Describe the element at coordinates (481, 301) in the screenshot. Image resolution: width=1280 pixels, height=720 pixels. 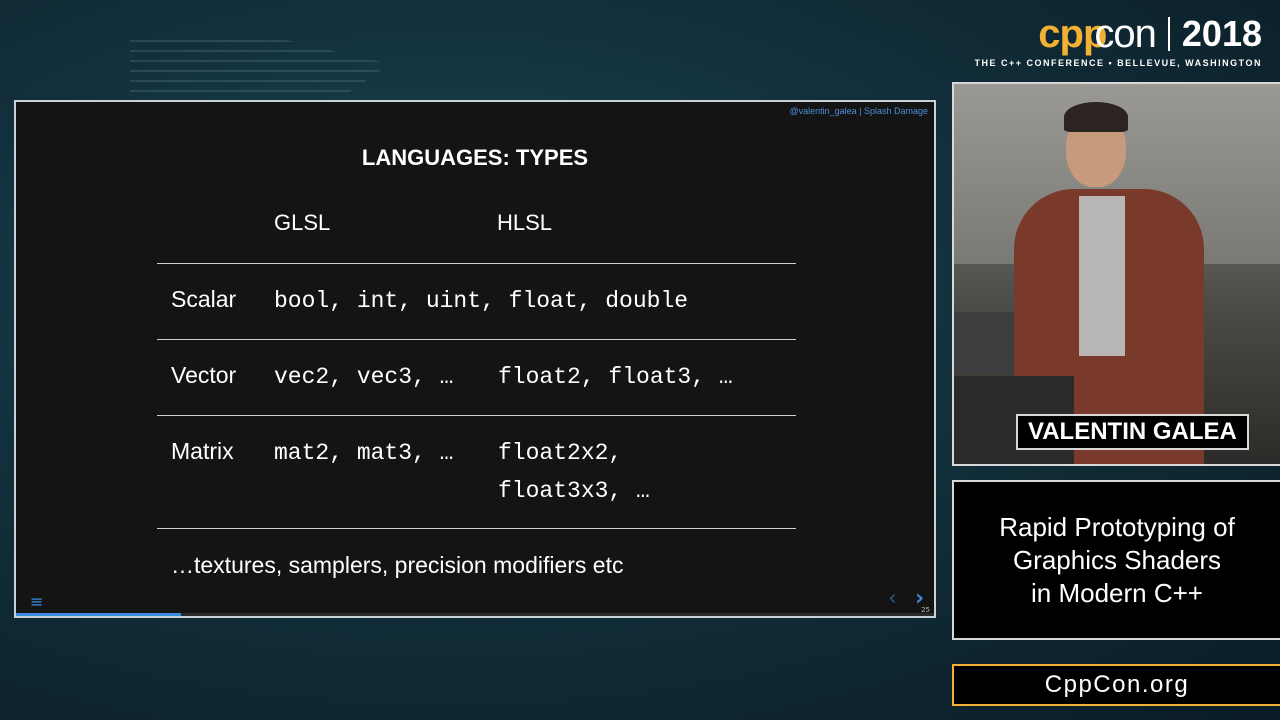
I see `scalar-types: bool, int, uint, float, double` at that location.